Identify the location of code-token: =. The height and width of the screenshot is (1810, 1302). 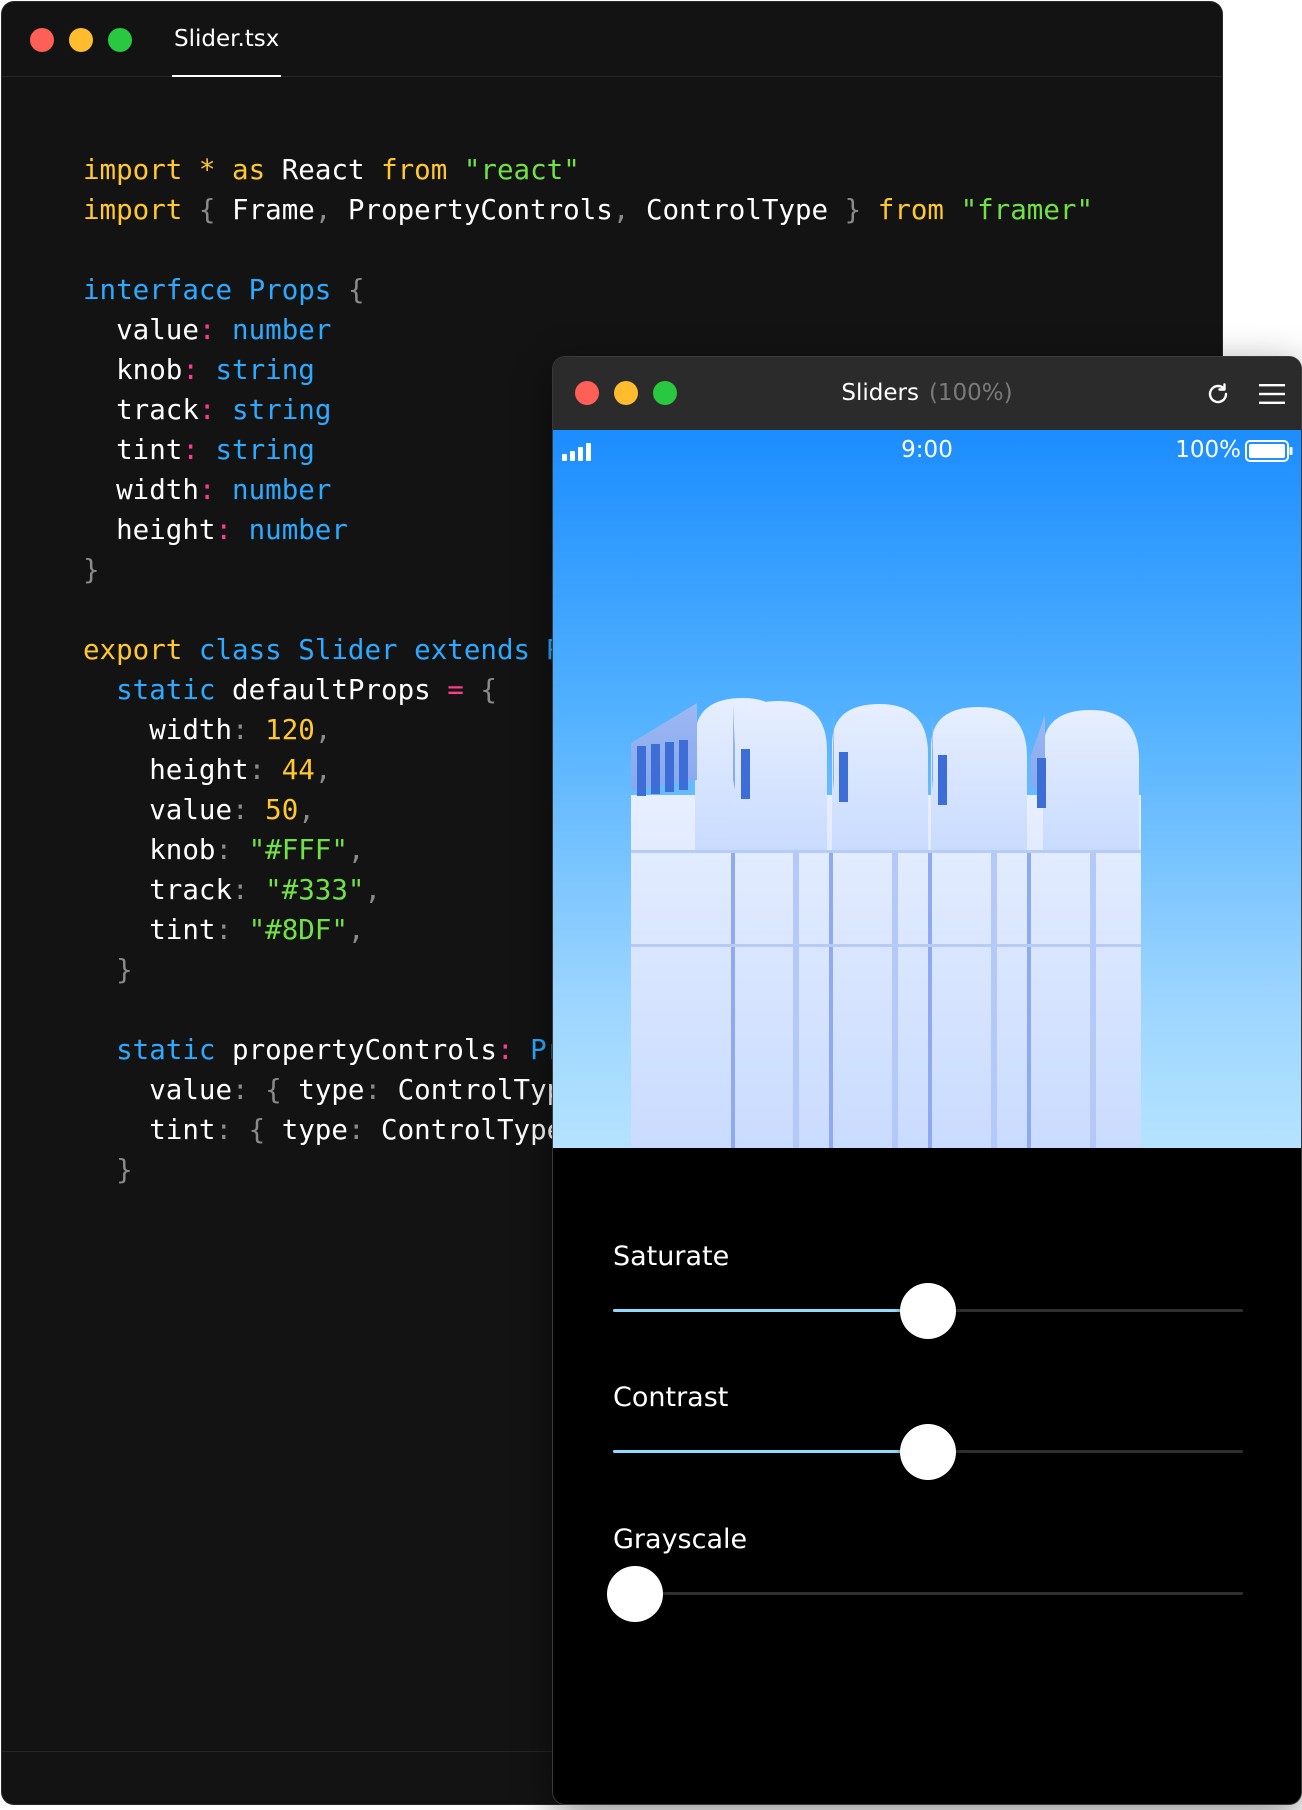
(455, 690).